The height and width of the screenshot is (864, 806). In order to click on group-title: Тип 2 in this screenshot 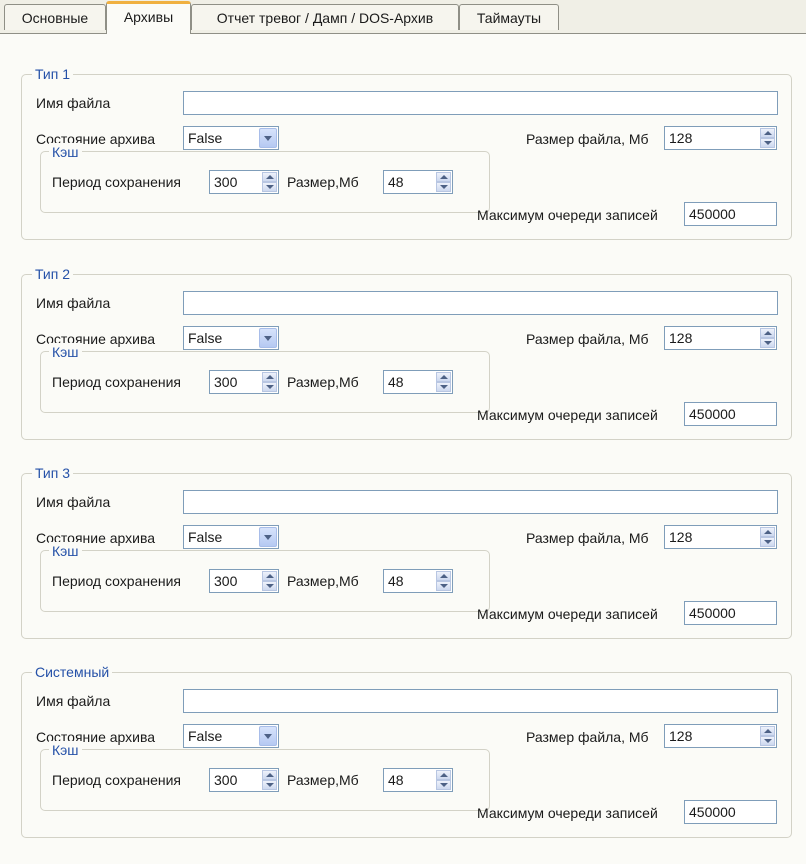, I will do `click(53, 274)`.